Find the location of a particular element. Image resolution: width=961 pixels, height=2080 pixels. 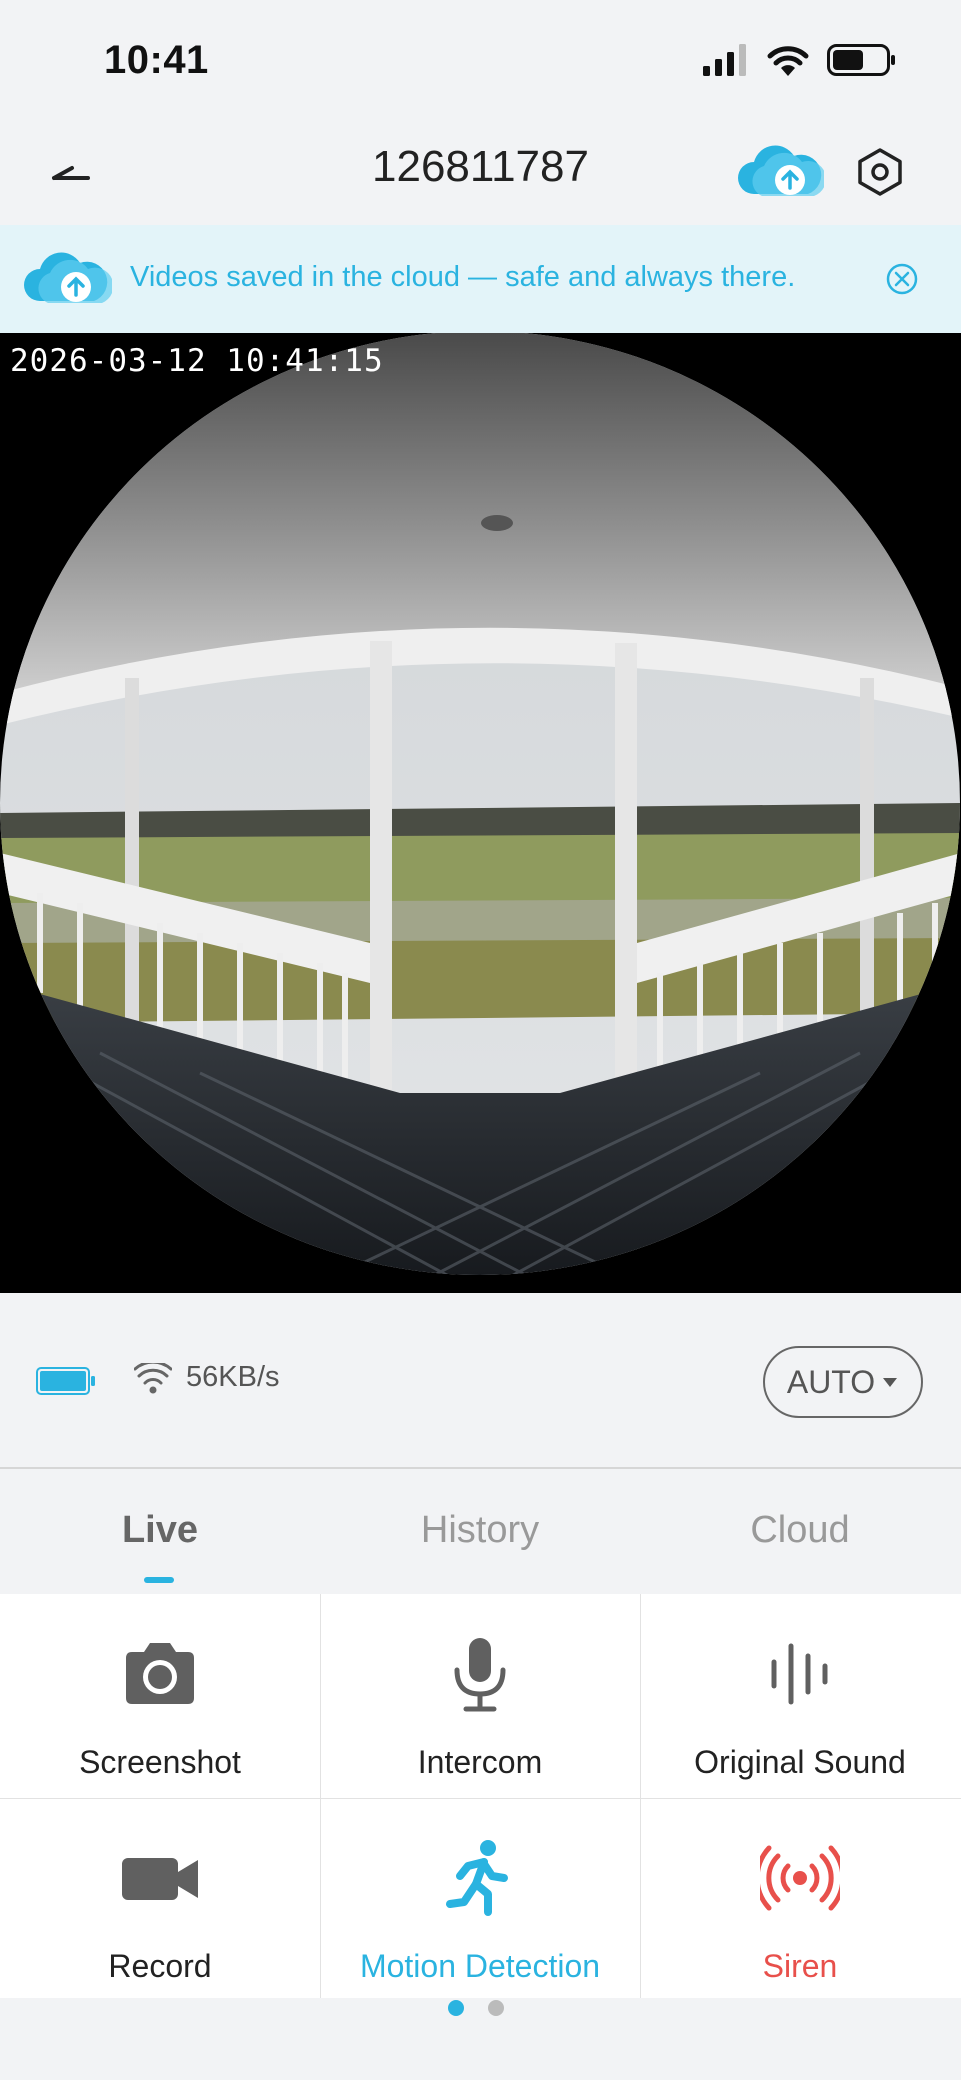

control-label: Motion Detection is located at coordinates (480, 1966).